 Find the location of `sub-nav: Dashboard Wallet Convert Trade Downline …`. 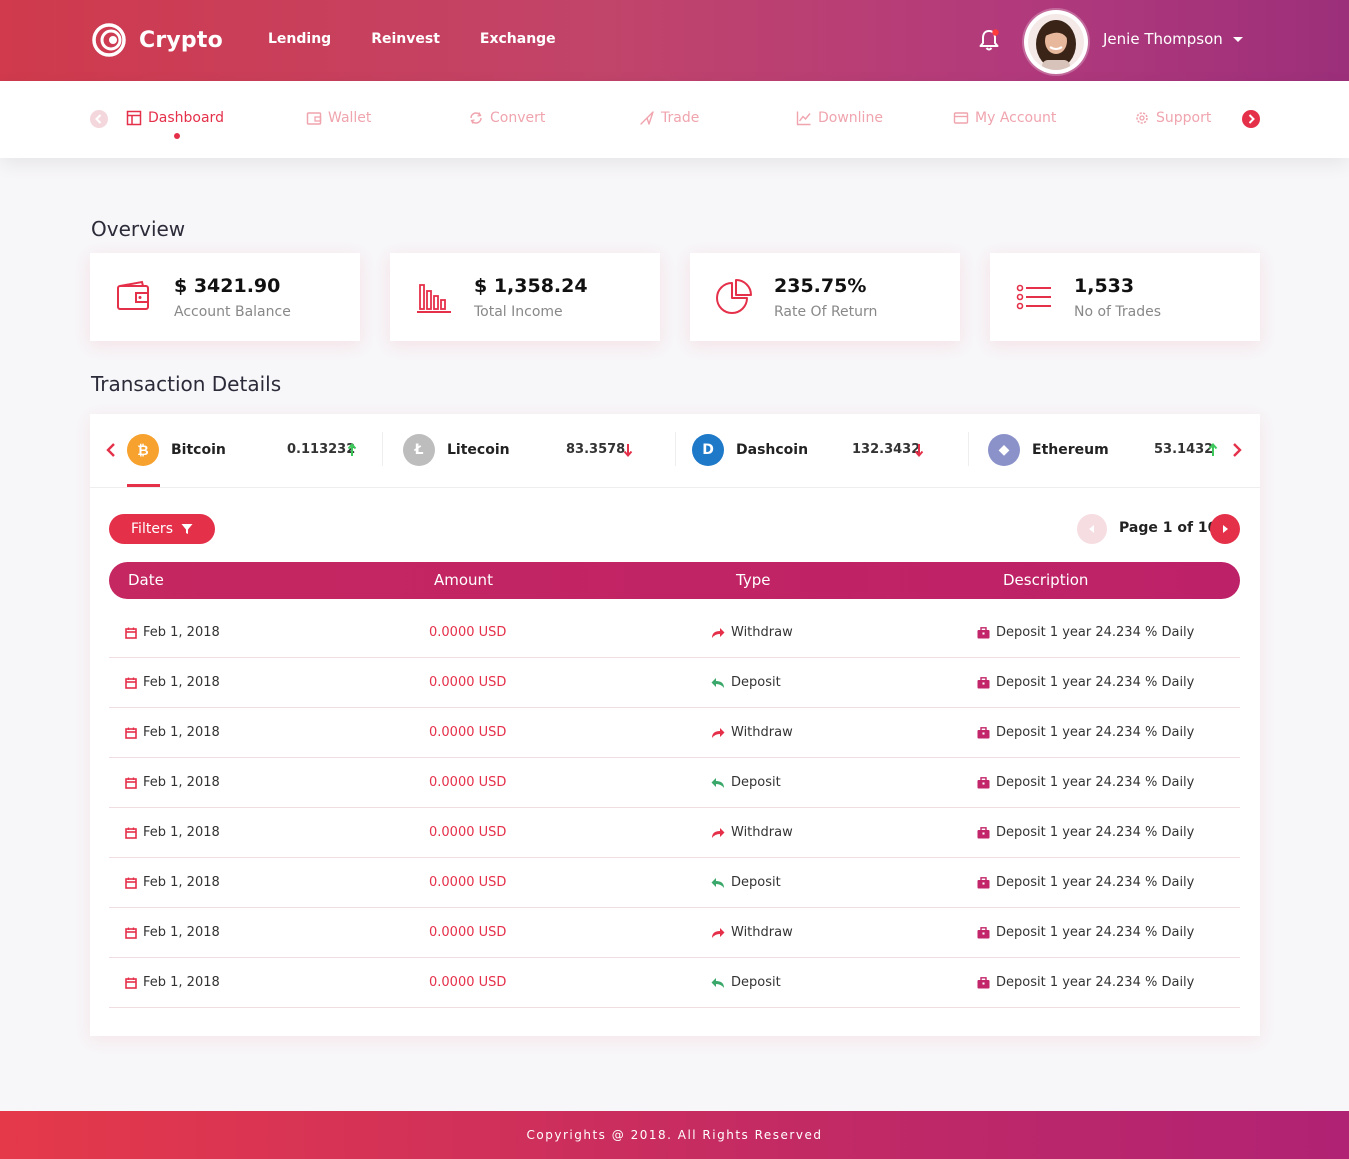

sub-nav: Dashboard Wallet Convert Trade Downline … is located at coordinates (674, 119).